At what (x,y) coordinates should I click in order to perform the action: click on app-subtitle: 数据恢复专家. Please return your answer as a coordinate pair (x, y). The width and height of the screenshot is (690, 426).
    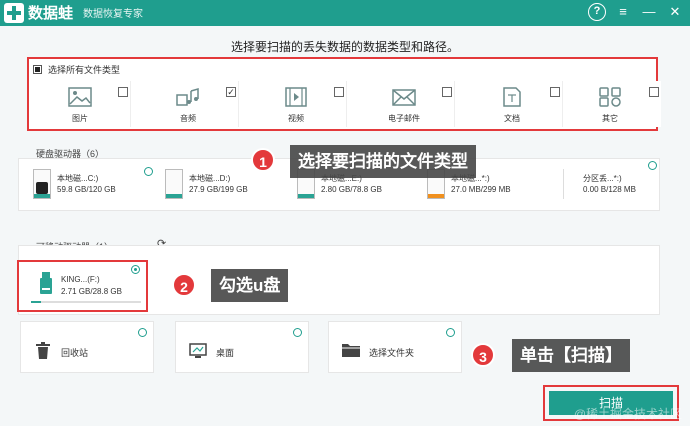
    Looking at the image, I should click on (113, 14).